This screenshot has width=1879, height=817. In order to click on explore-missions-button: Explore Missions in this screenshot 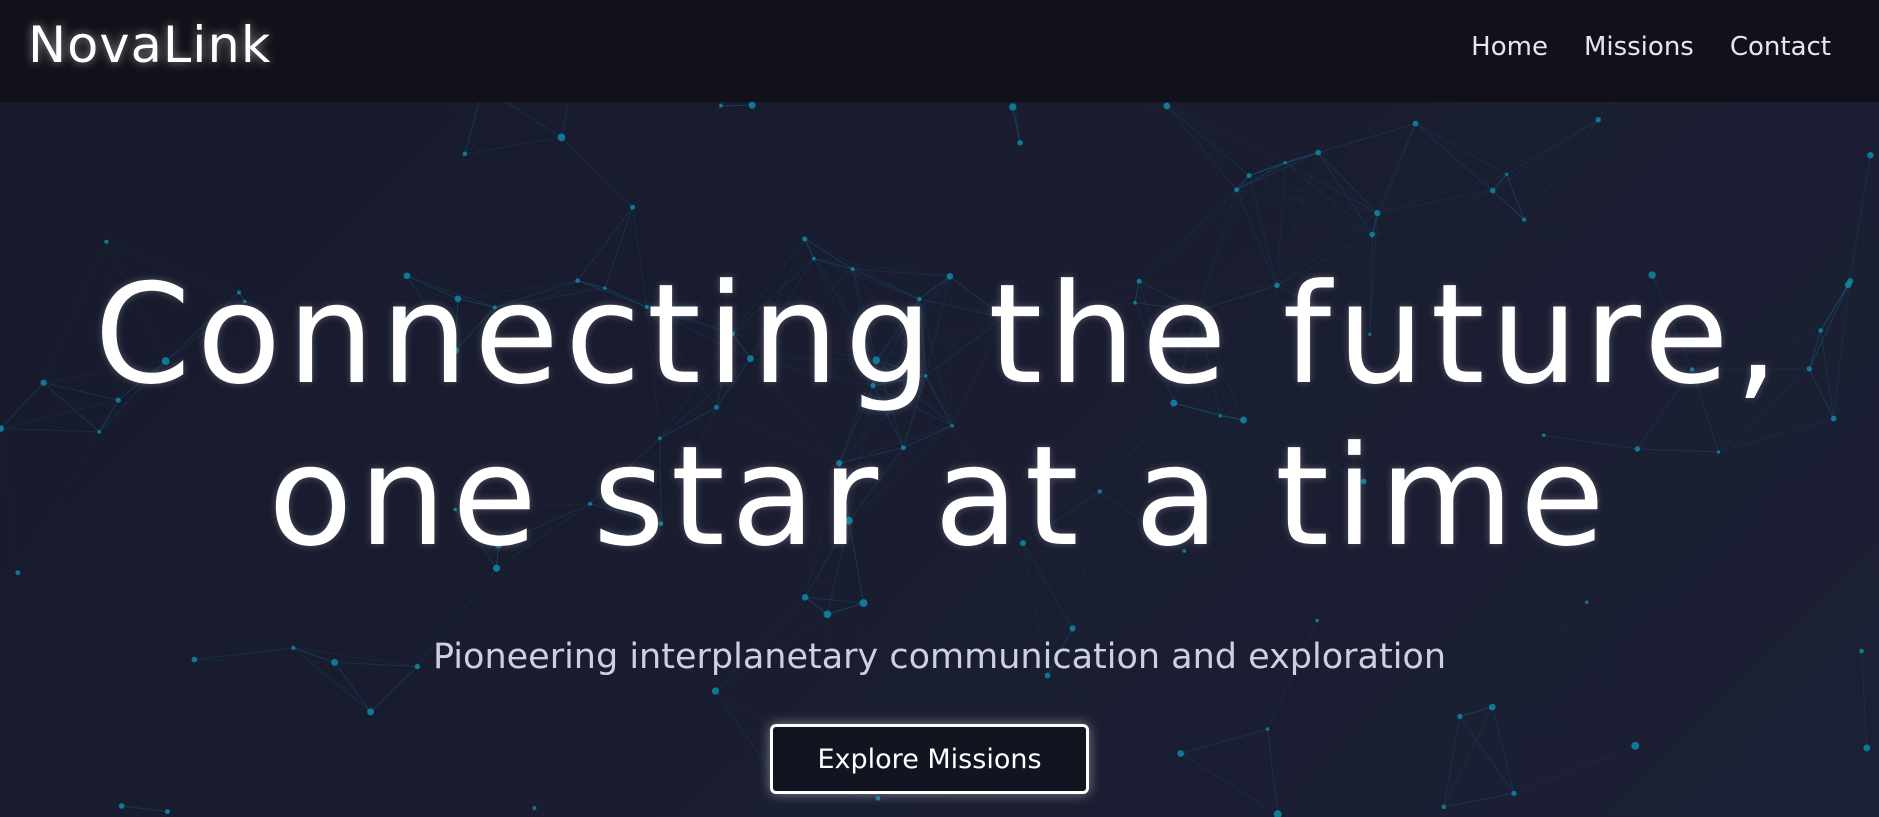, I will do `click(929, 759)`.